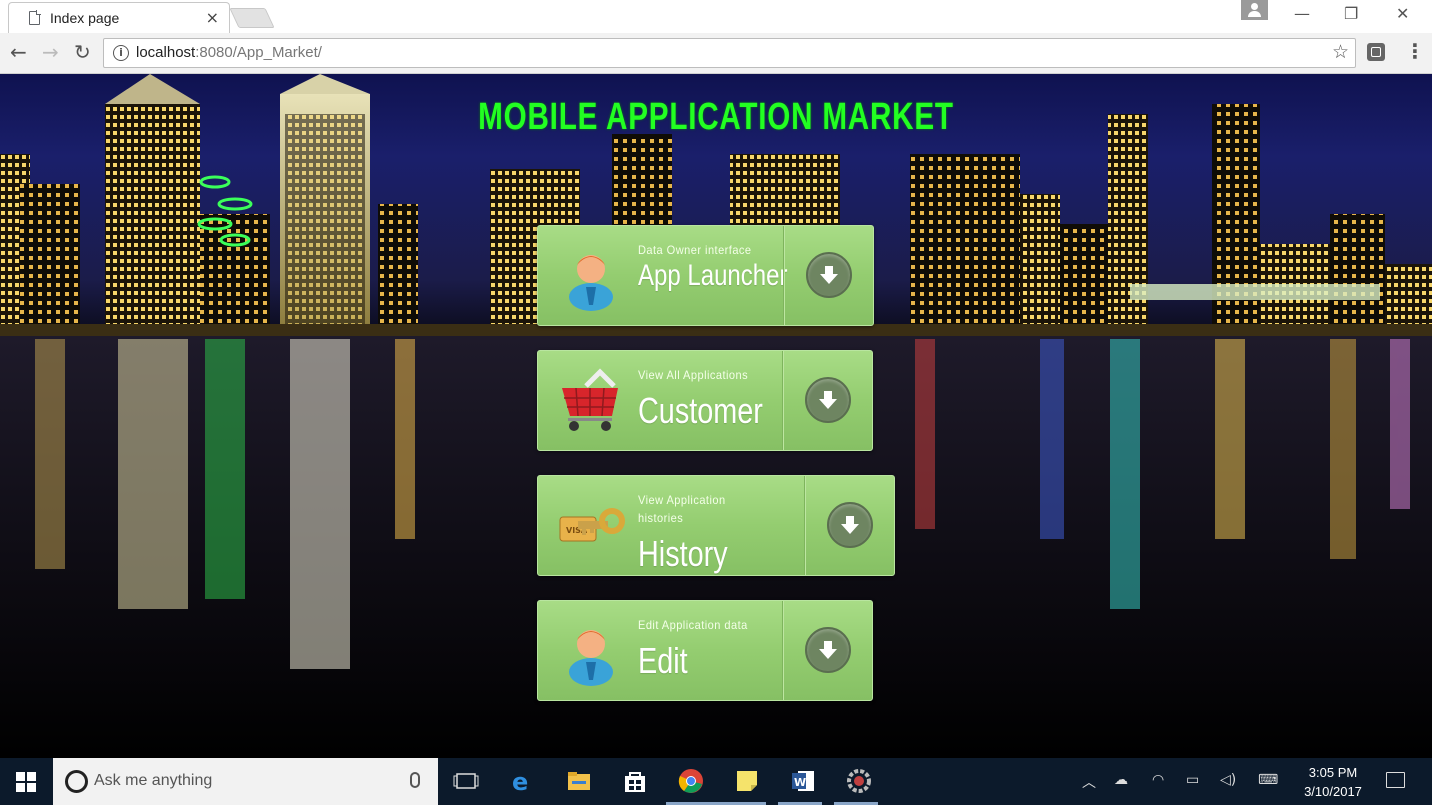  What do you see at coordinates (415, 780) in the screenshot?
I see `microphone-icon` at bounding box center [415, 780].